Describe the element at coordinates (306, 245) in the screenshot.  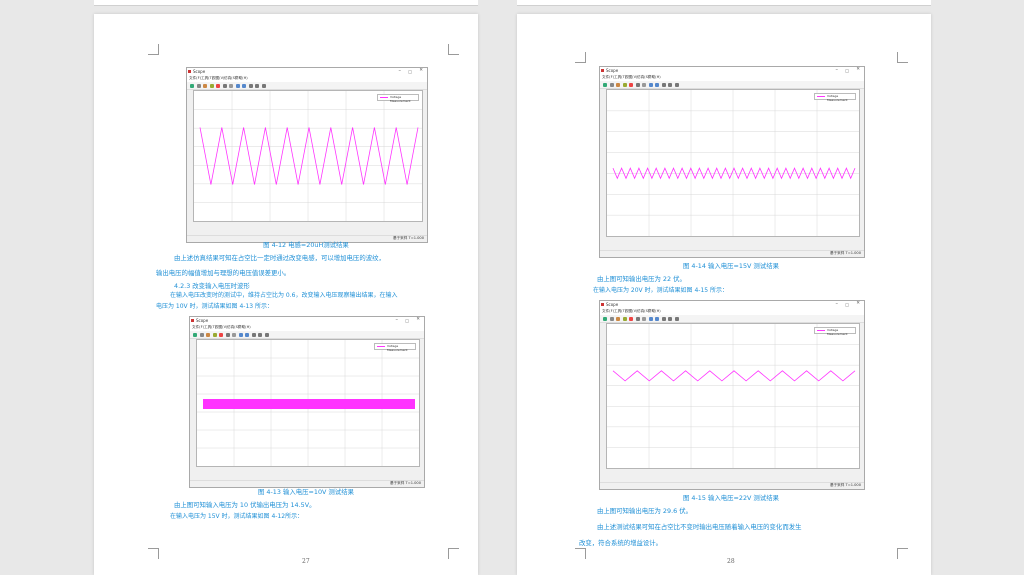
I see `figure-caption: 图 4-12 电感=20uH测试结果` at that location.